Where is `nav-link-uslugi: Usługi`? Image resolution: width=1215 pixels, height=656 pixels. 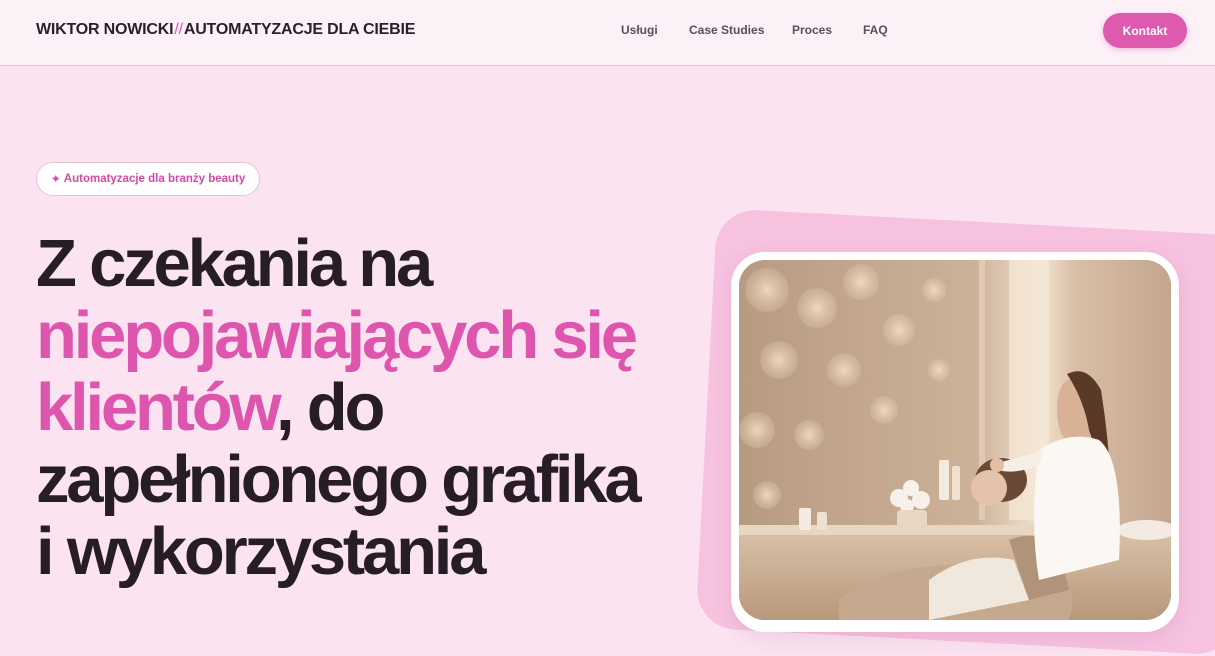
nav-link-uslugi: Usługi is located at coordinates (639, 30).